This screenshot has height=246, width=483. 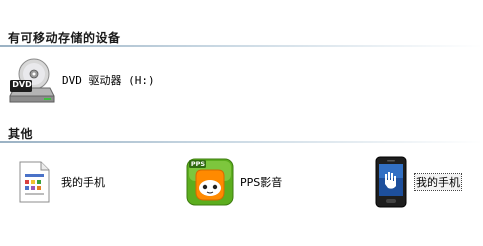 I want to click on document-file-icon, so click(x=34, y=182).